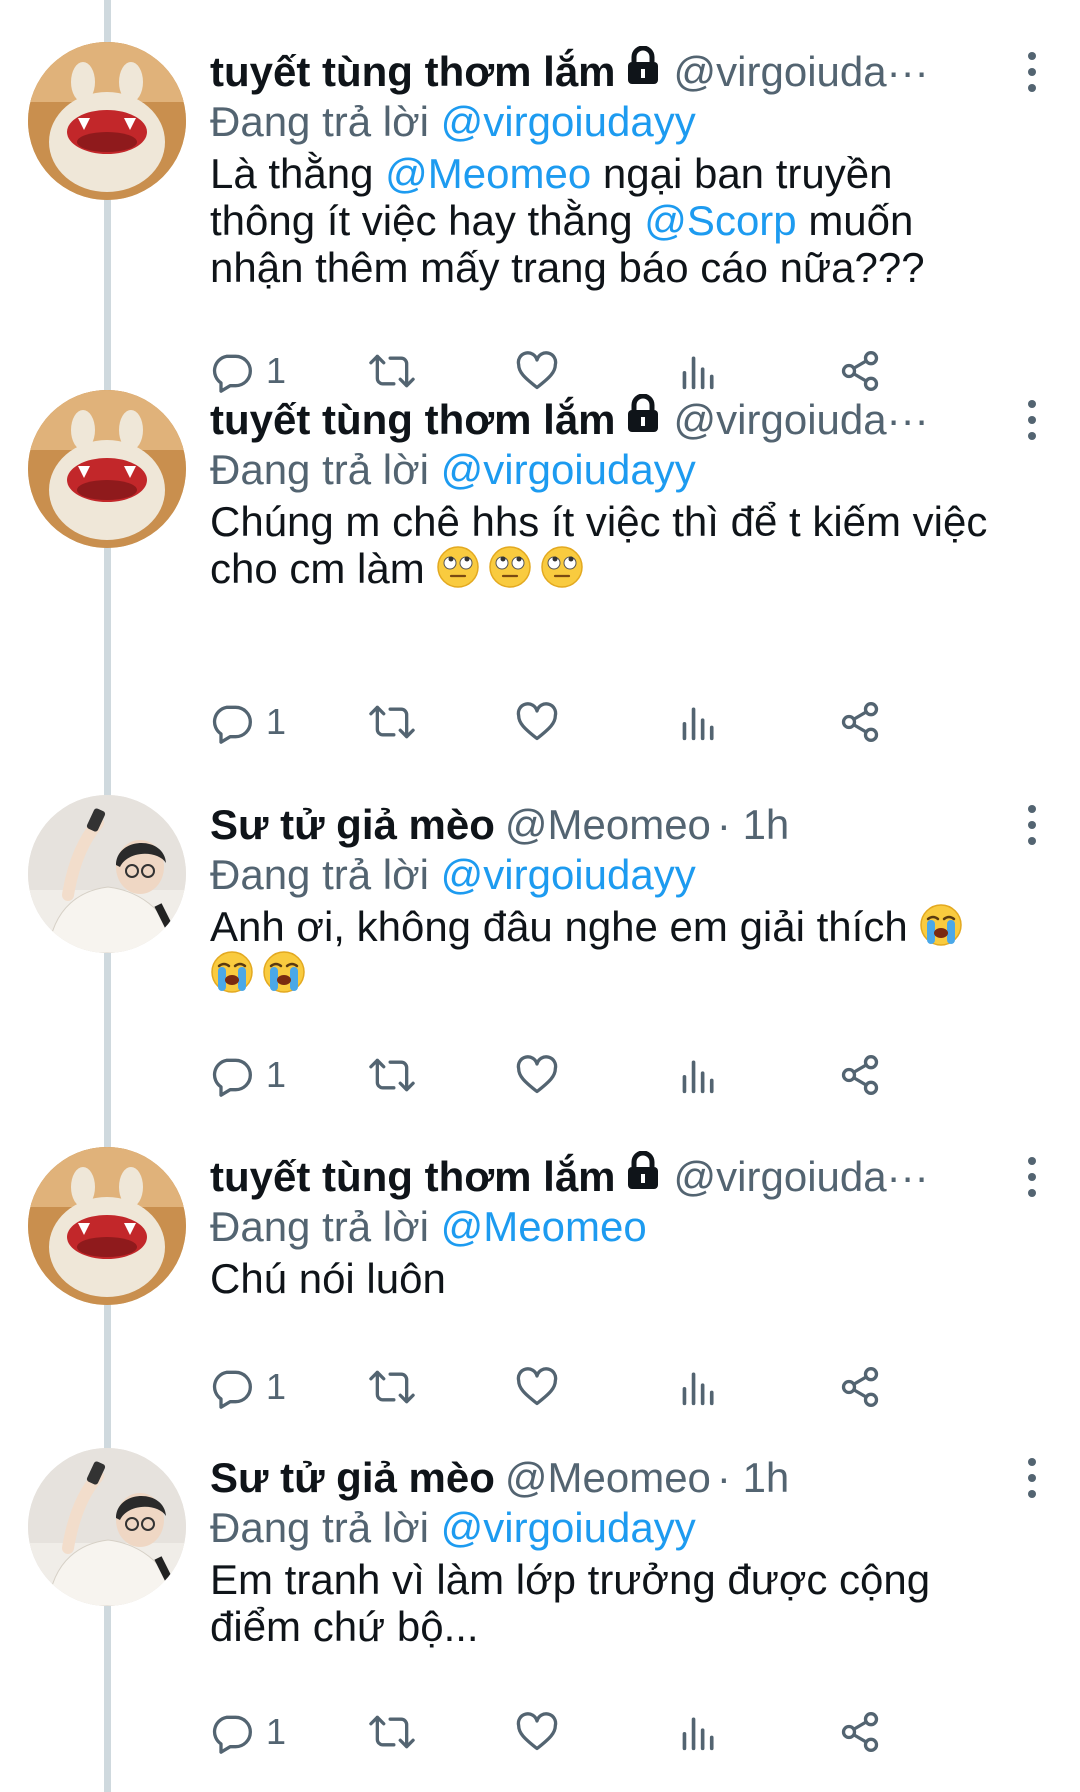 This screenshot has width=1080, height=1792. Describe the element at coordinates (488, 173) in the screenshot. I see `mention-link: @Meomeo` at that location.